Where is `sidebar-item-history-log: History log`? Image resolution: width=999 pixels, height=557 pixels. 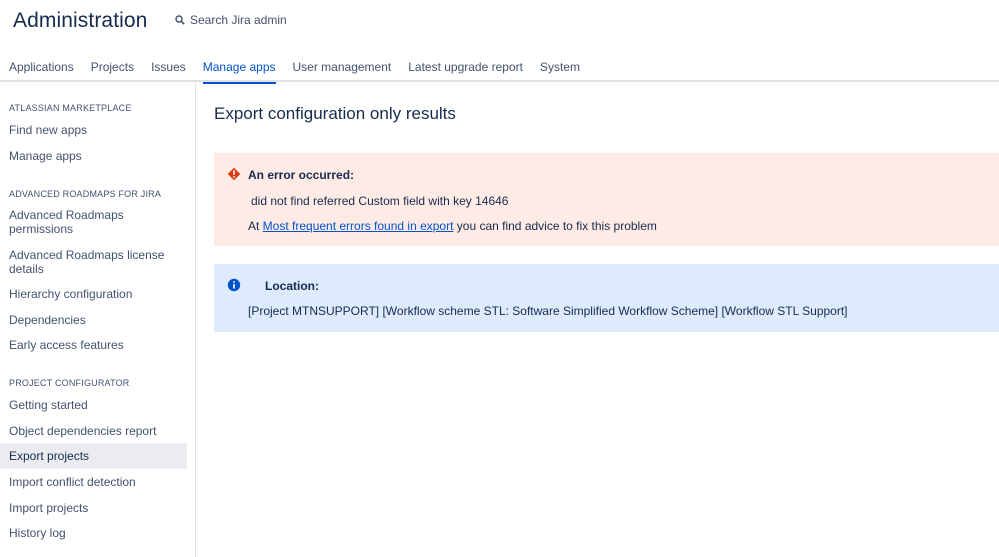 sidebar-item-history-log: History log is located at coordinates (93, 533).